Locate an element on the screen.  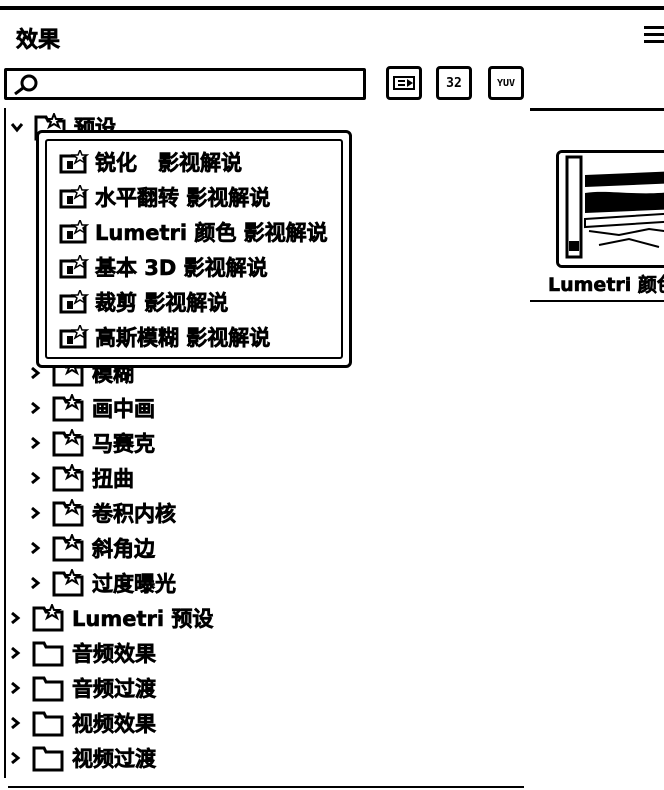
yuv-effects-button: YUV is located at coordinates (506, 83).